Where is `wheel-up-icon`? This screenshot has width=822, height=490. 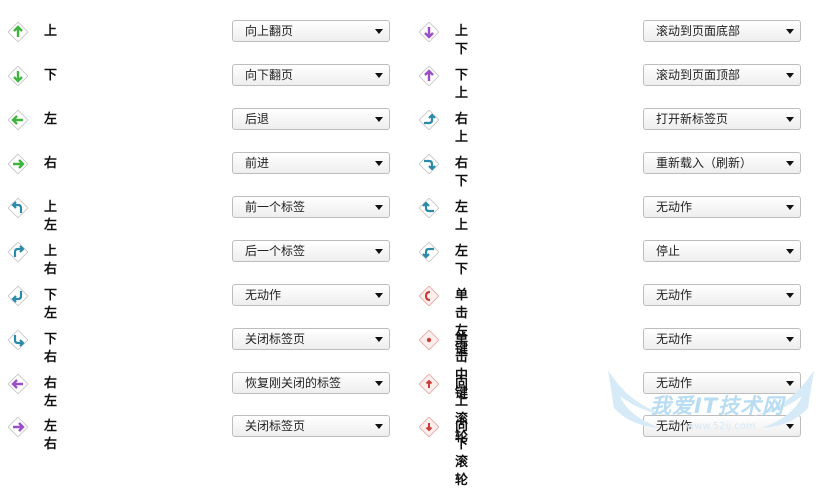 wheel-up-icon is located at coordinates (429, 384).